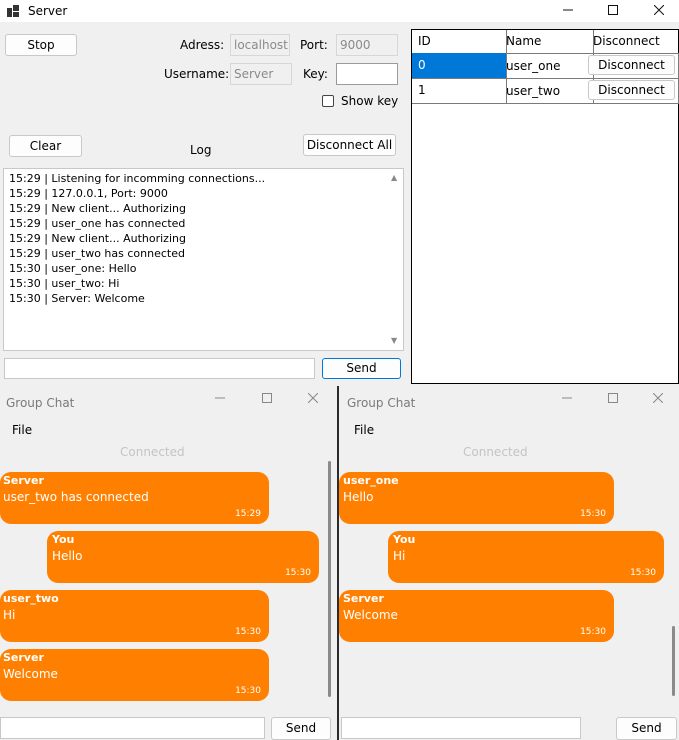 The height and width of the screenshot is (740, 679). What do you see at coordinates (459, 66) in the screenshot?
I see `table-cell-id: 0` at bounding box center [459, 66].